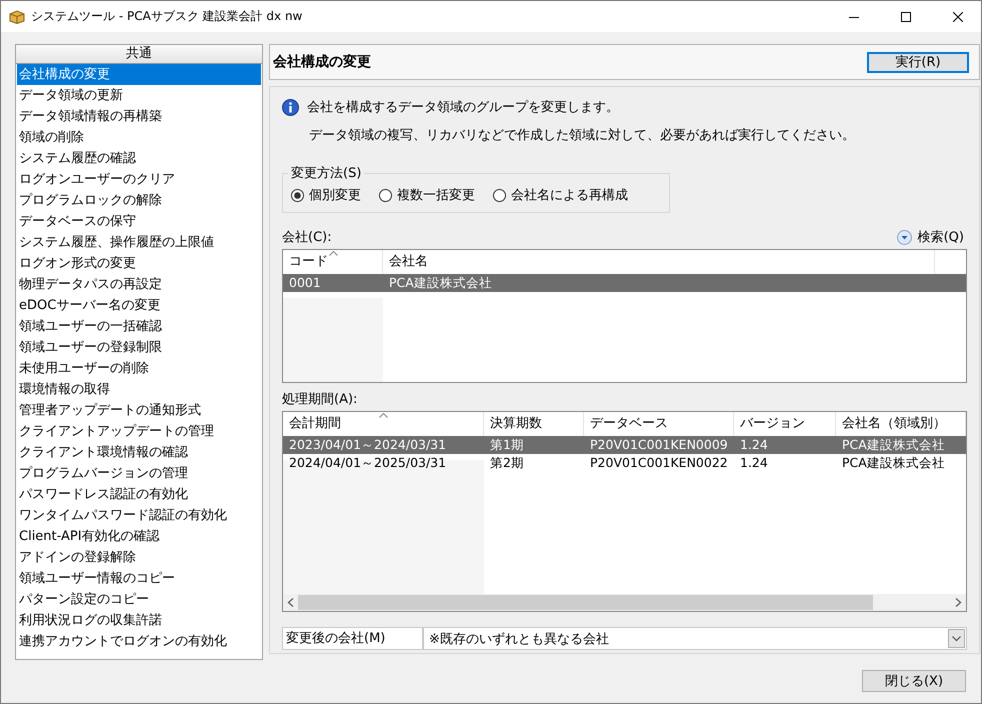 This screenshot has height=704, width=982. Describe the element at coordinates (906, 17) in the screenshot. I see `maximize-icon` at that location.